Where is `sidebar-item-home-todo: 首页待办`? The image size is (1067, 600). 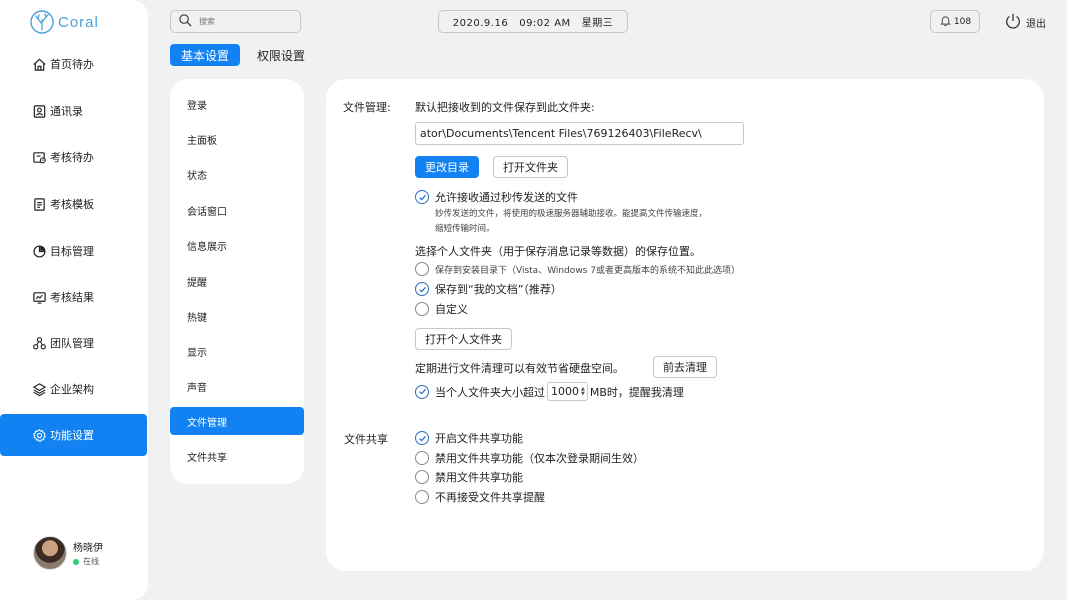 sidebar-item-home-todo: 首页待办 is located at coordinates (74, 64).